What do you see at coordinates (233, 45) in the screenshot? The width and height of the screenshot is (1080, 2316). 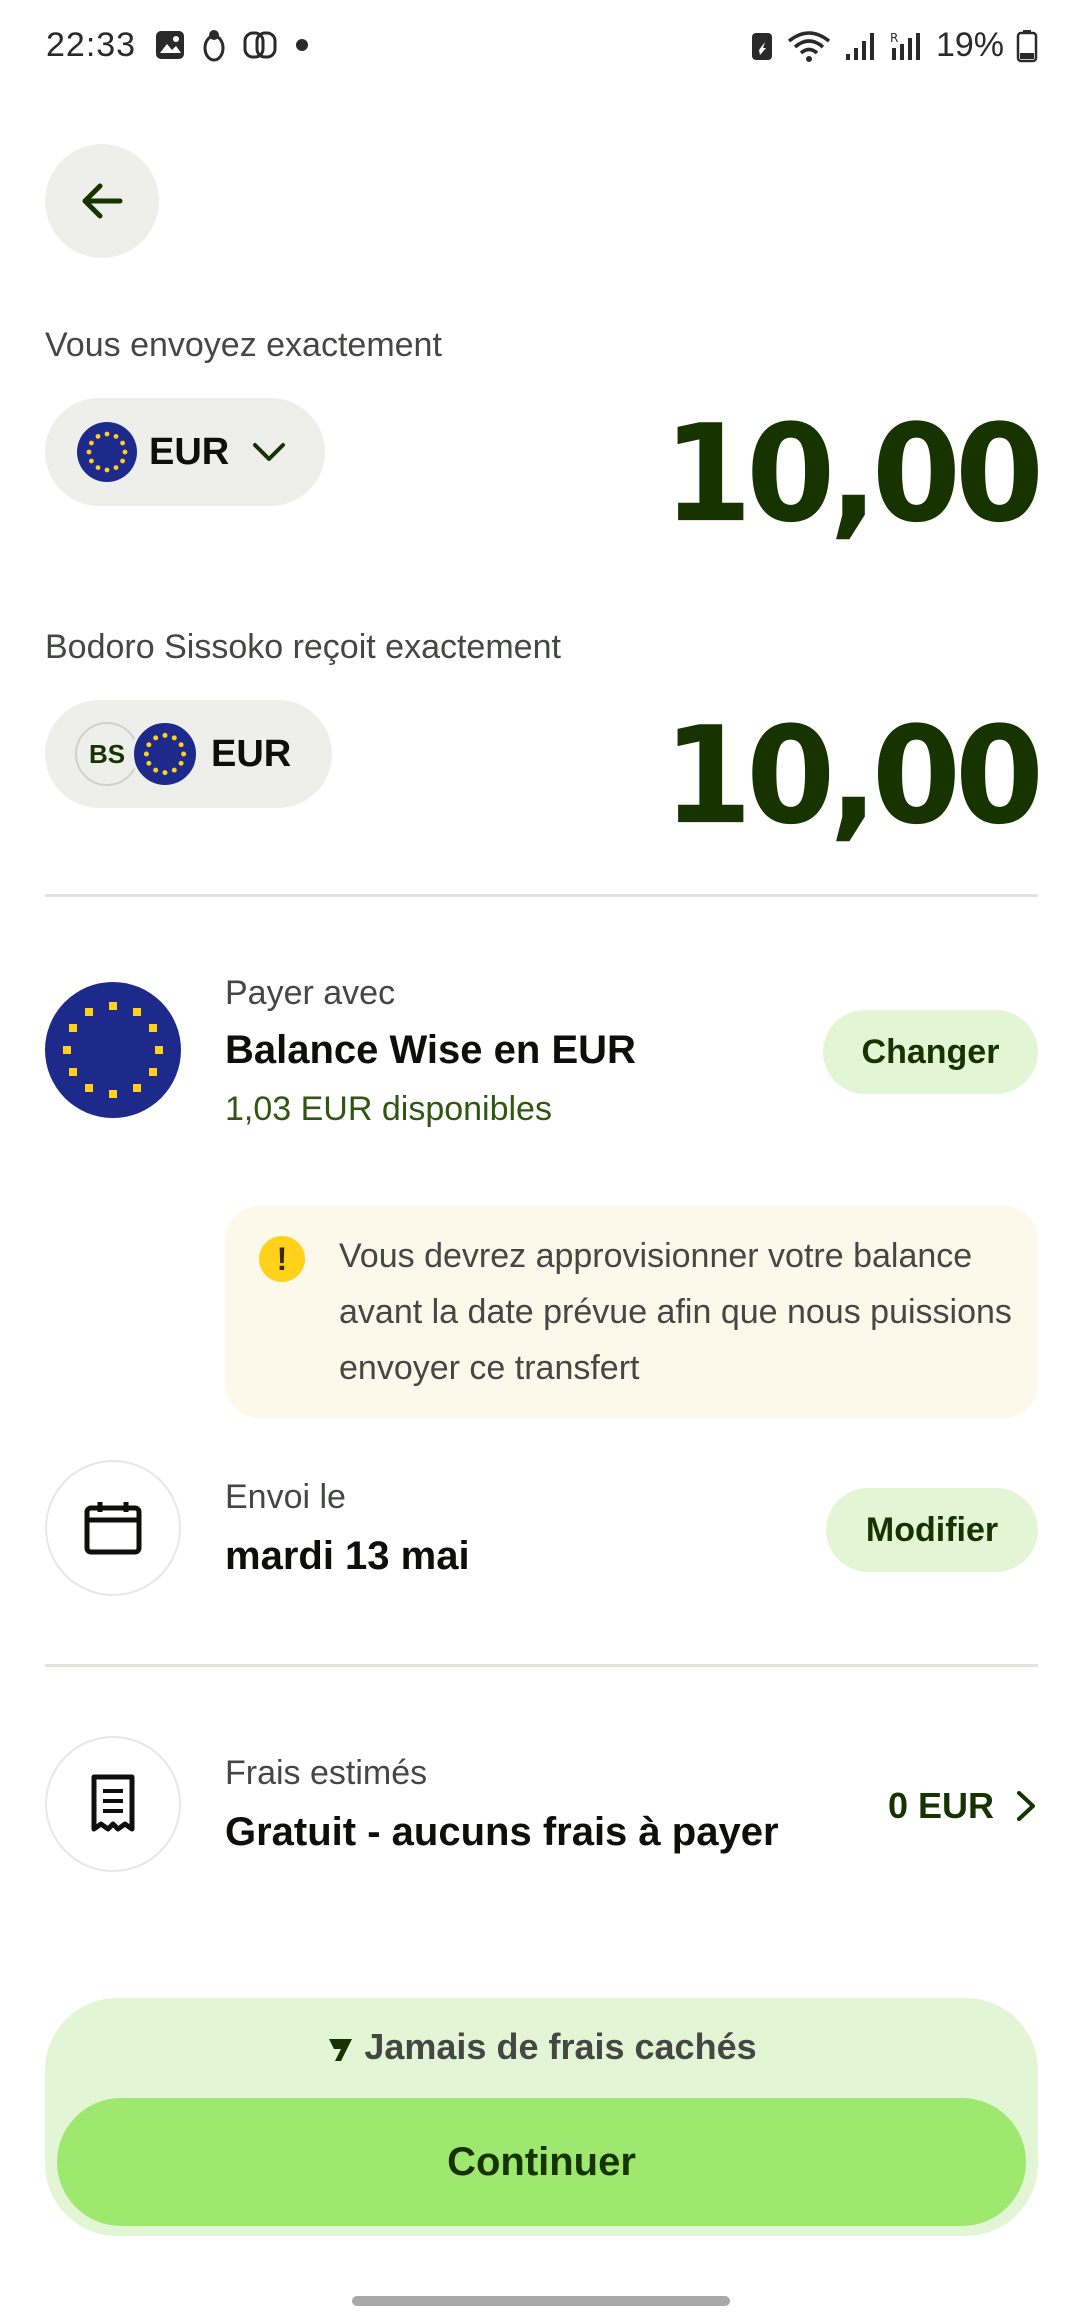 I see `status-left-icons` at bounding box center [233, 45].